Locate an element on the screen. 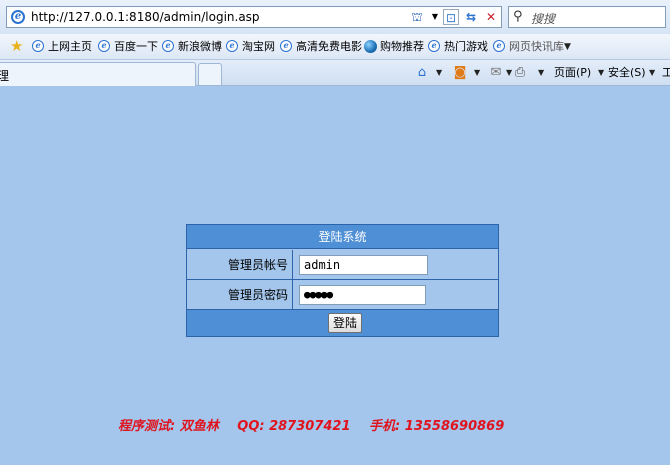 The image size is (670, 465). safety-menu-caret-icon: ▼ is located at coordinates (652, 72).